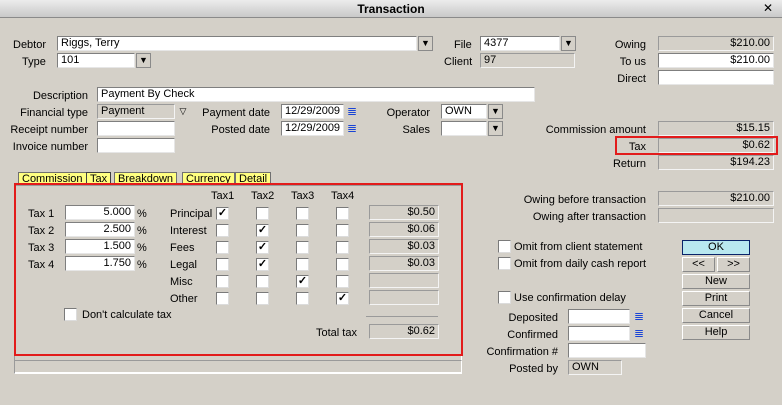 The image size is (782, 405). Describe the element at coordinates (70, 314) in the screenshot. I see `dont-calculate-tax-checkbox` at that location.